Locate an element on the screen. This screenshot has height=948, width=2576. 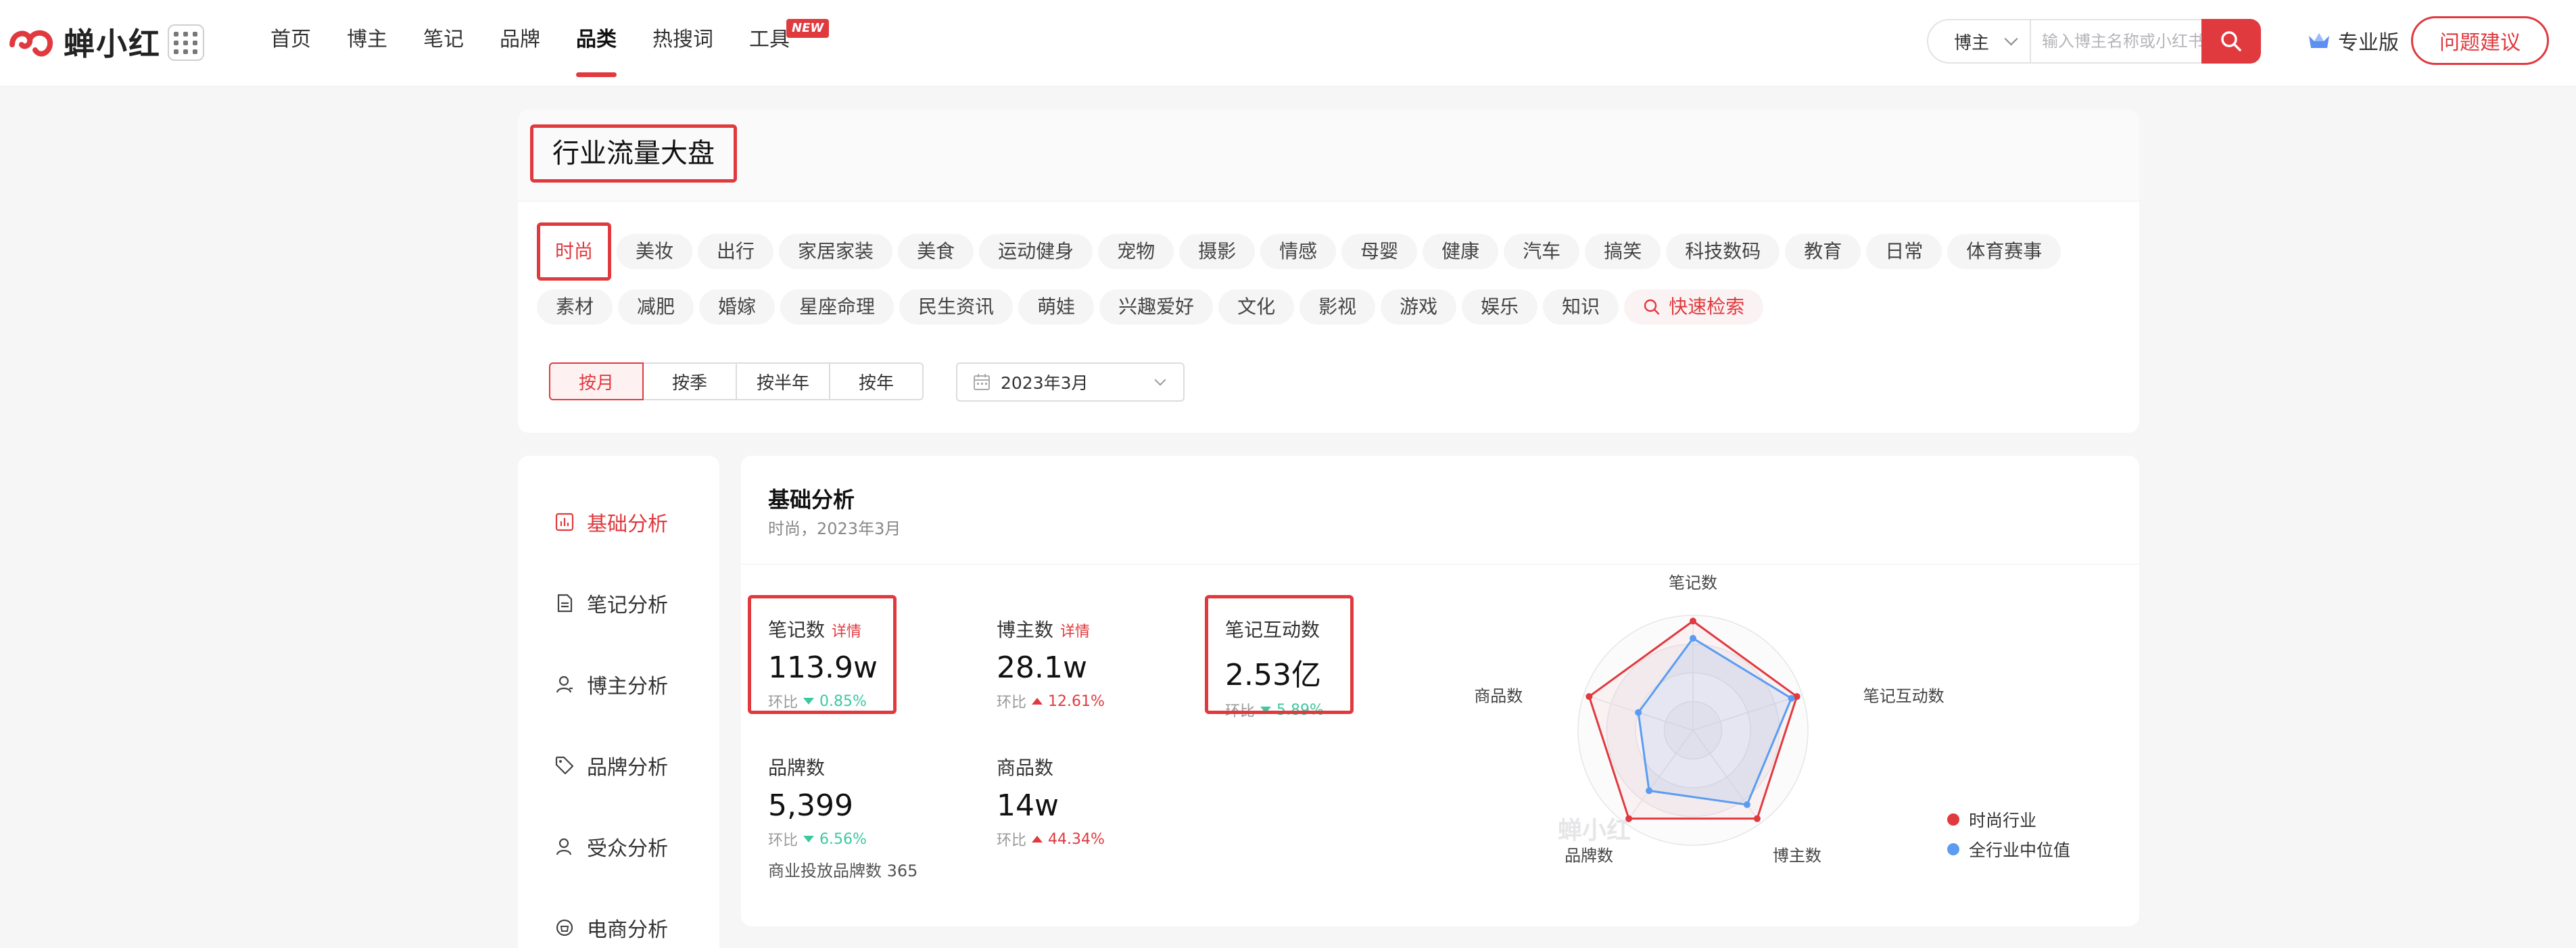
stat-blogger-count: 博主数 详情 28.1w 环比 12.61% is located at coordinates (1068, 664).